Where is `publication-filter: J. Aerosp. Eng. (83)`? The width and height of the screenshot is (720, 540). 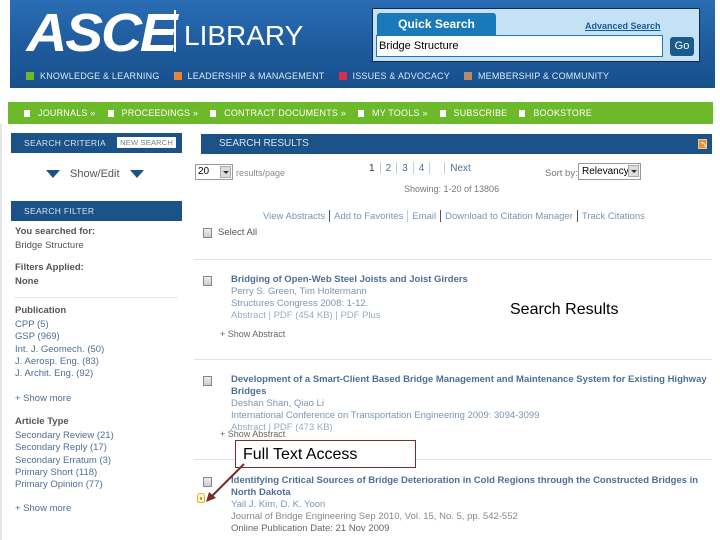
publication-filter: J. Aerosp. Eng. (83) is located at coordinates (59, 362).